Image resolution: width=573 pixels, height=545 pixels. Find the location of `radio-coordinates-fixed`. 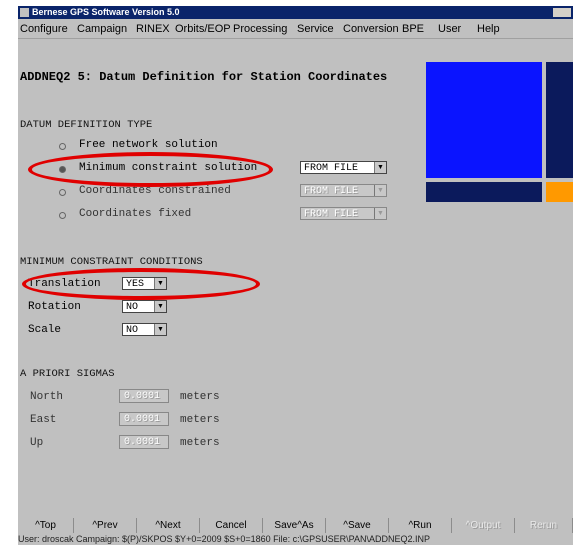

radio-coordinates-fixed is located at coordinates (62, 215).